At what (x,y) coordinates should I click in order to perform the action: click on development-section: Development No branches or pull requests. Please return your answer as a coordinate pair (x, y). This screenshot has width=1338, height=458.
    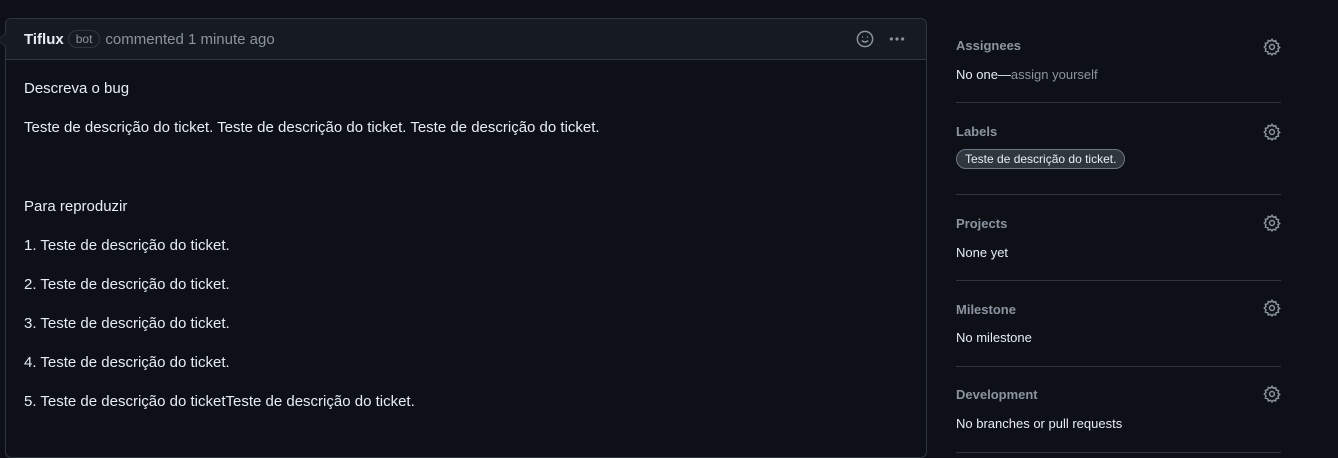
    Looking at the image, I should click on (1118, 410).